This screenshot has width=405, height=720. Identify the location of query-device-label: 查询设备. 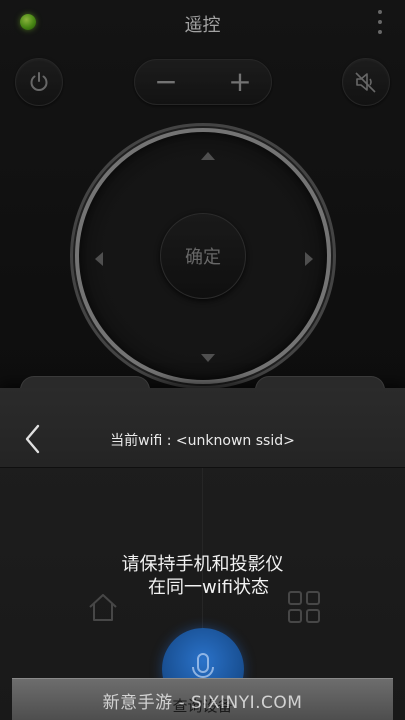
(202, 706).